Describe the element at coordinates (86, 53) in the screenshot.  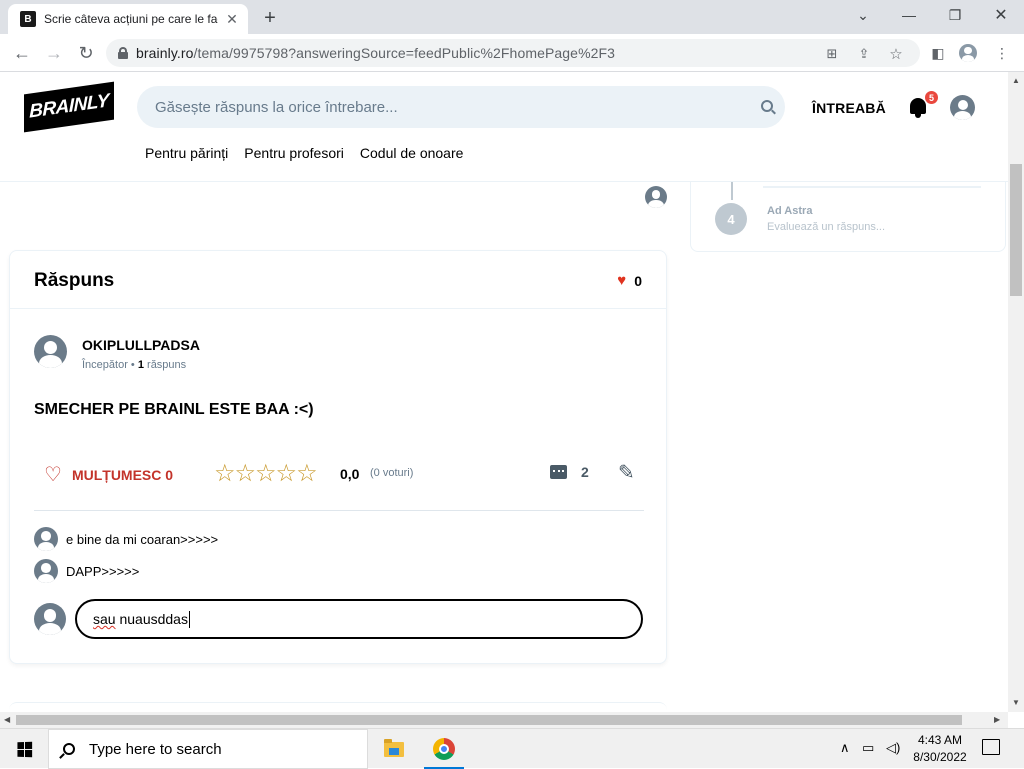
I see `reload-button: ↻` at that location.